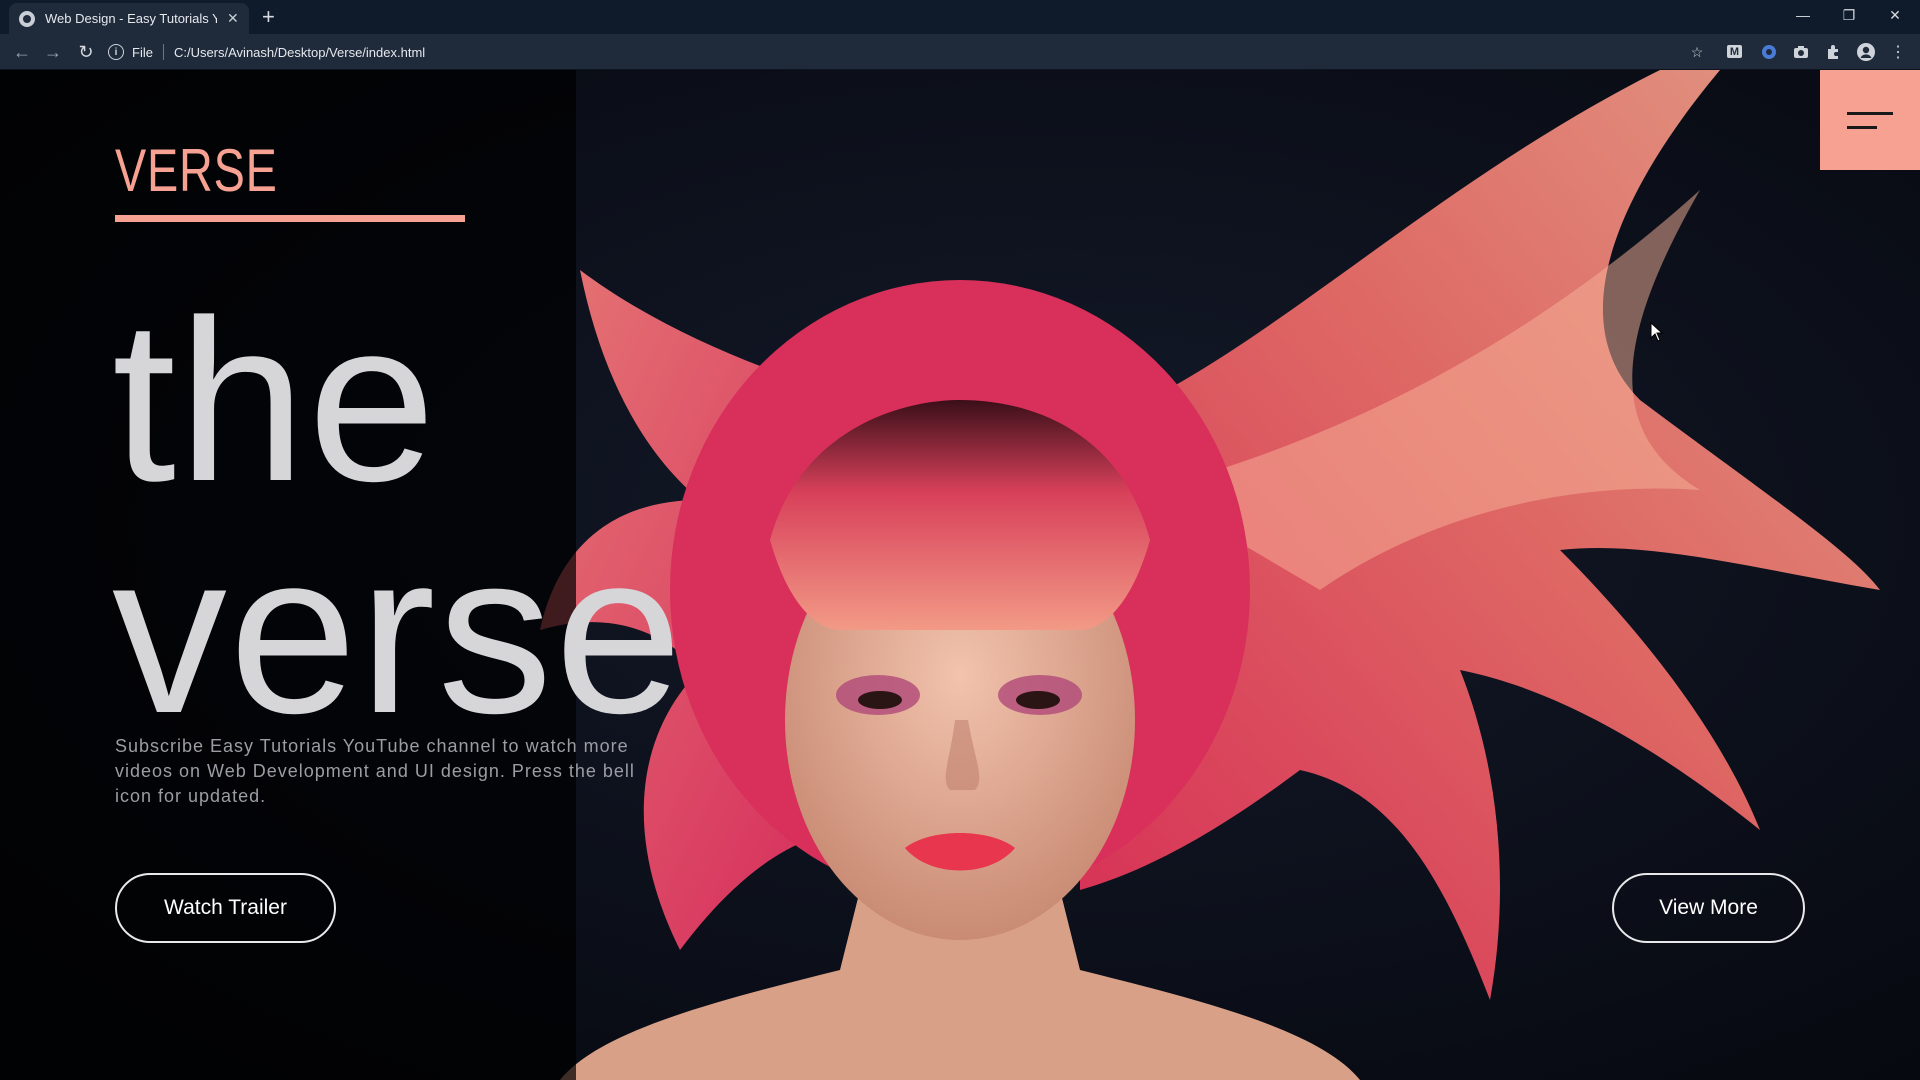  What do you see at coordinates (86, 52) in the screenshot?
I see `reload-button: ↻` at bounding box center [86, 52].